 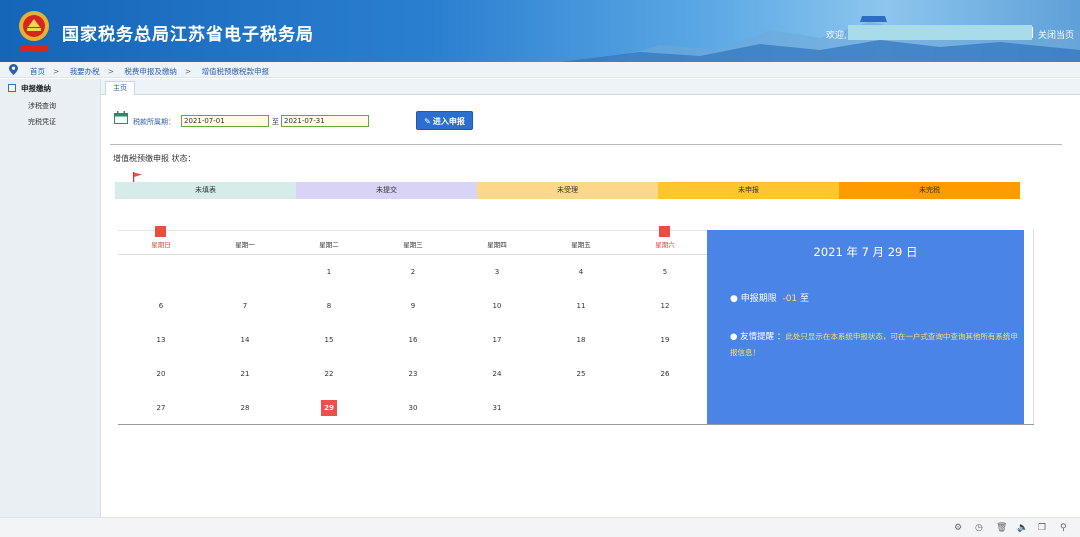 I want to click on calendar-day: 1, so click(x=329, y=272).